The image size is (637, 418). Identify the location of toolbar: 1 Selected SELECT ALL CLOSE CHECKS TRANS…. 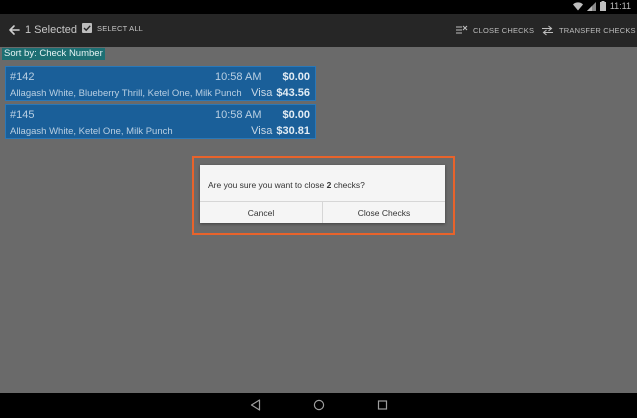
(318, 30).